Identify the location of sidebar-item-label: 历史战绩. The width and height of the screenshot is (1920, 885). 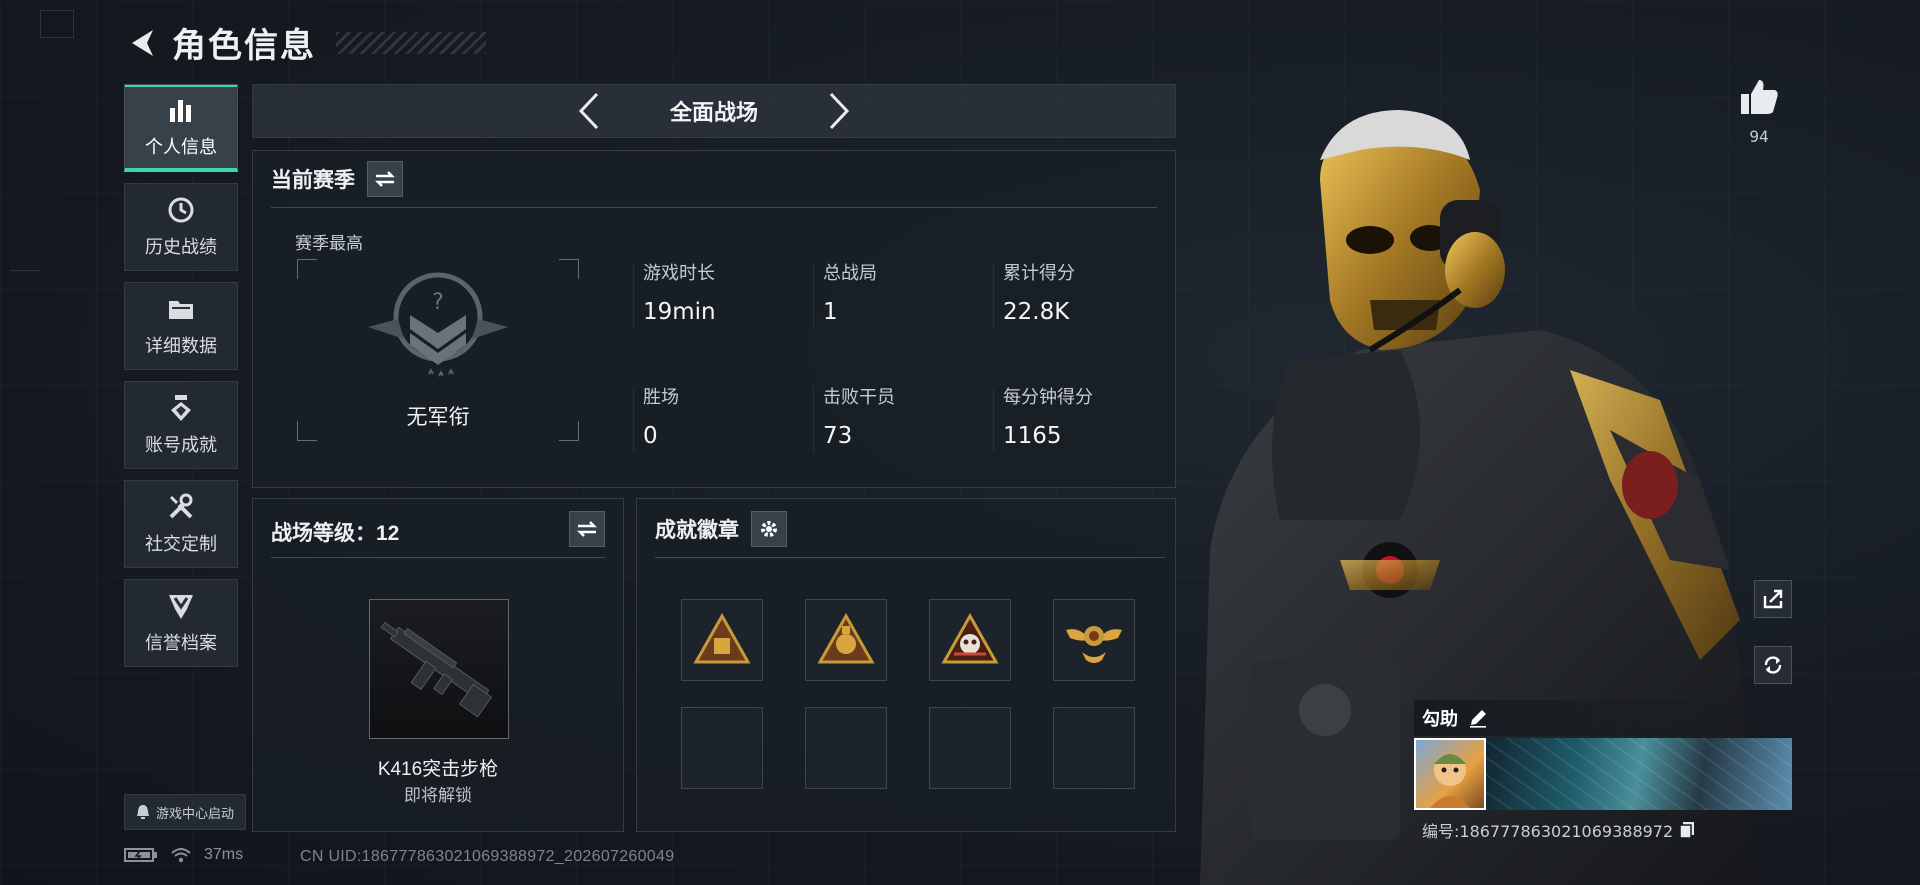
(181, 247).